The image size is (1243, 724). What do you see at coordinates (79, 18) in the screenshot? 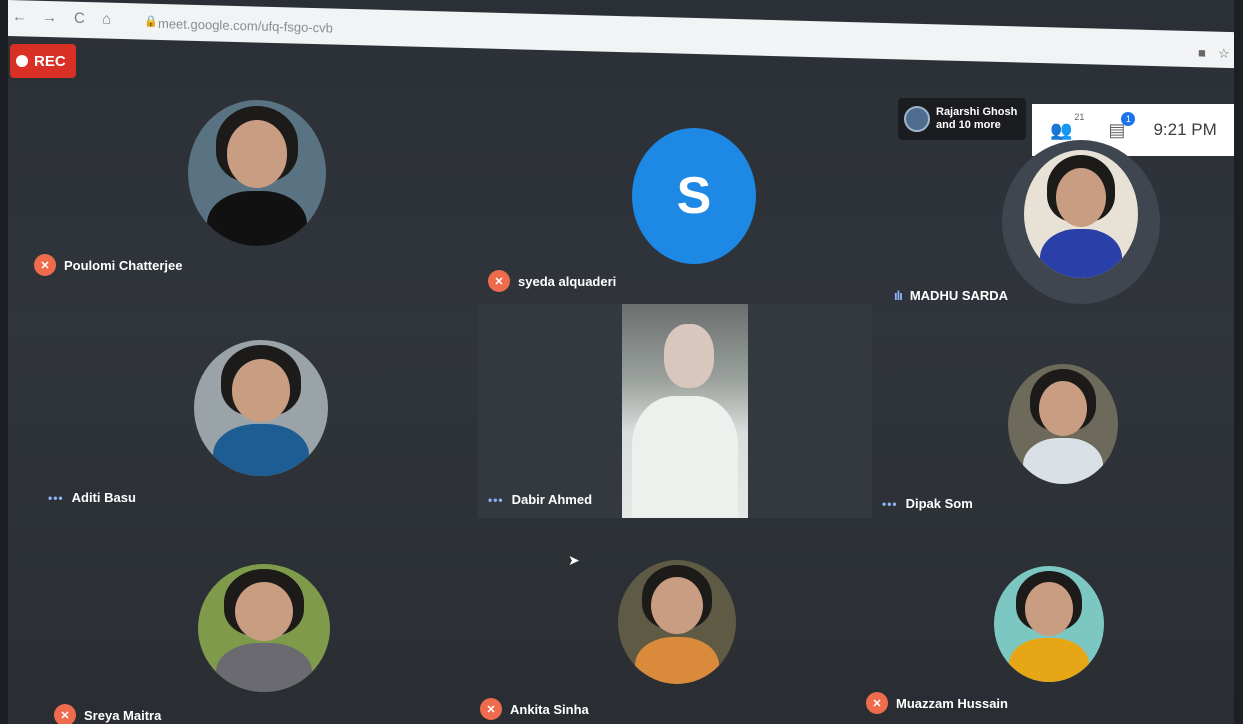
I see `reload-icon: C` at bounding box center [79, 18].